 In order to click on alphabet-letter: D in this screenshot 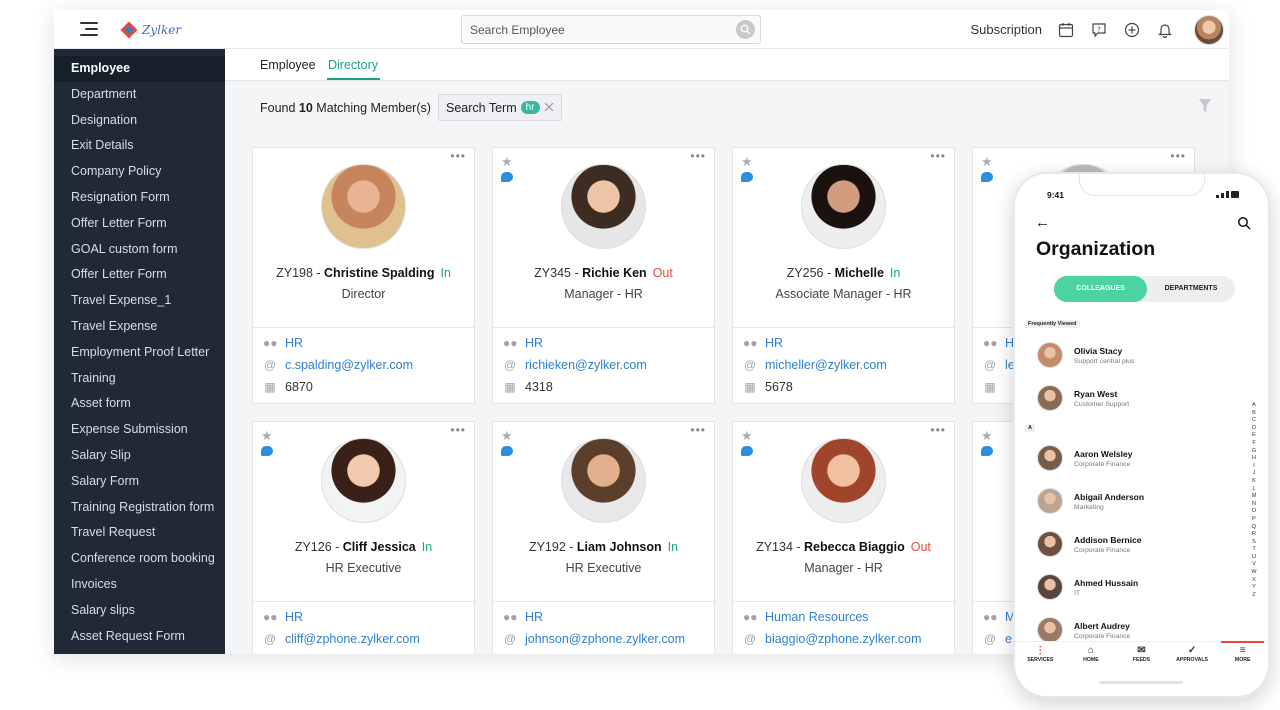, I will do `click(1254, 429)`.